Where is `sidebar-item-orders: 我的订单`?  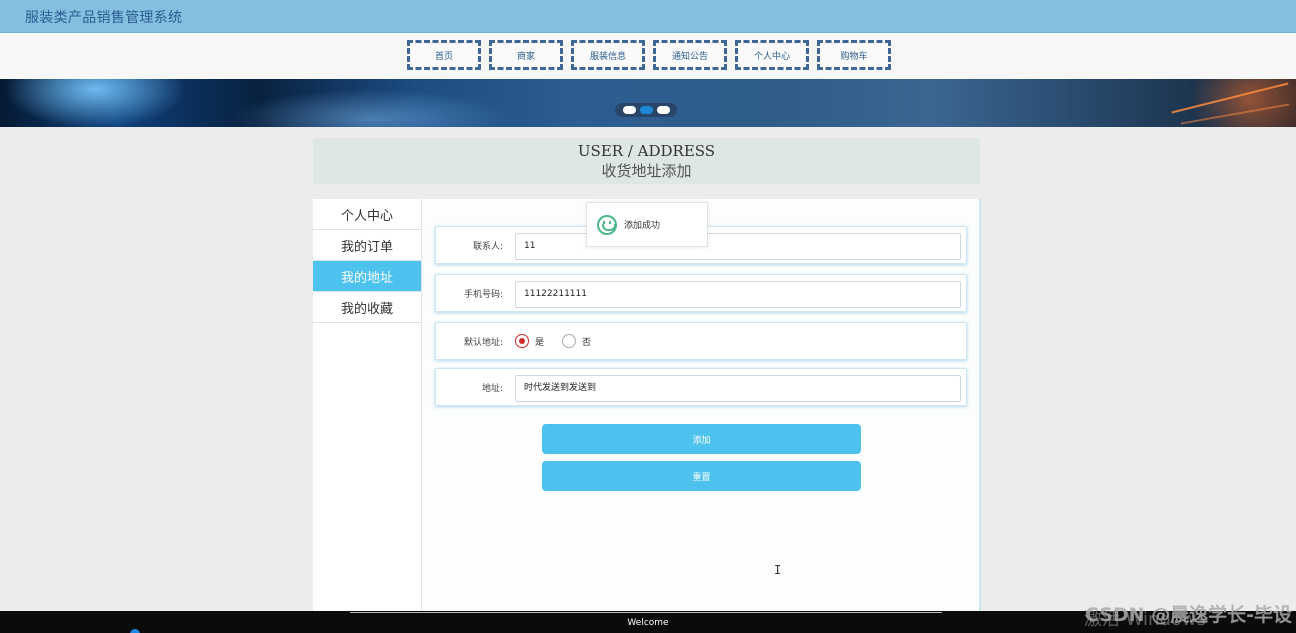
sidebar-item-orders: 我的订单 is located at coordinates (367, 245).